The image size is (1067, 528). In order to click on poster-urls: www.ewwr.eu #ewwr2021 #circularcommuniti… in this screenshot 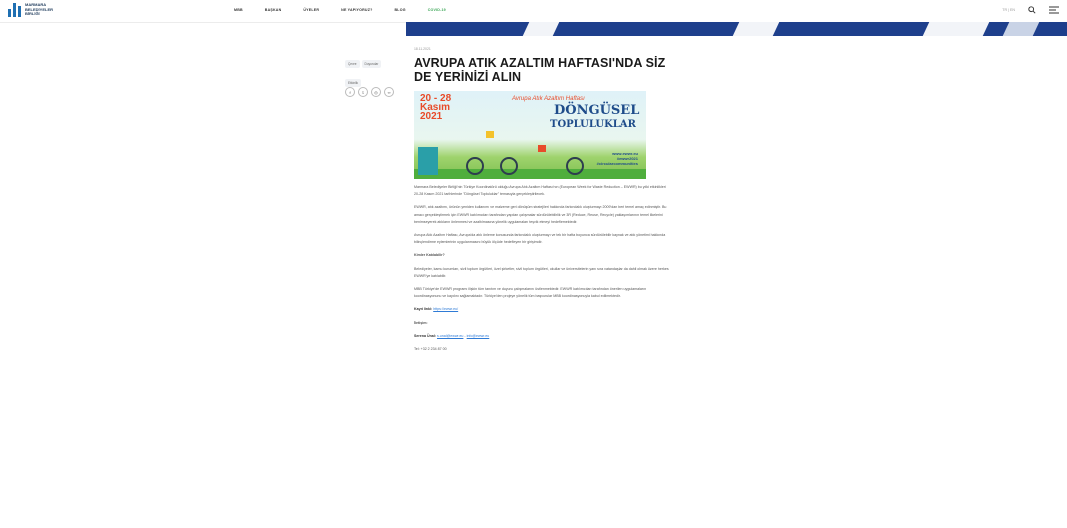, I will do `click(617, 158)`.